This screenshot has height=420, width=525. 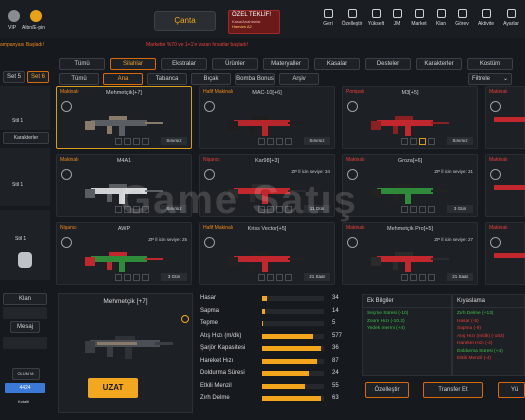 What do you see at coordinates (490, 79) in the screenshot?
I see `filter-select: Filtrele ⌄` at bounding box center [490, 79].